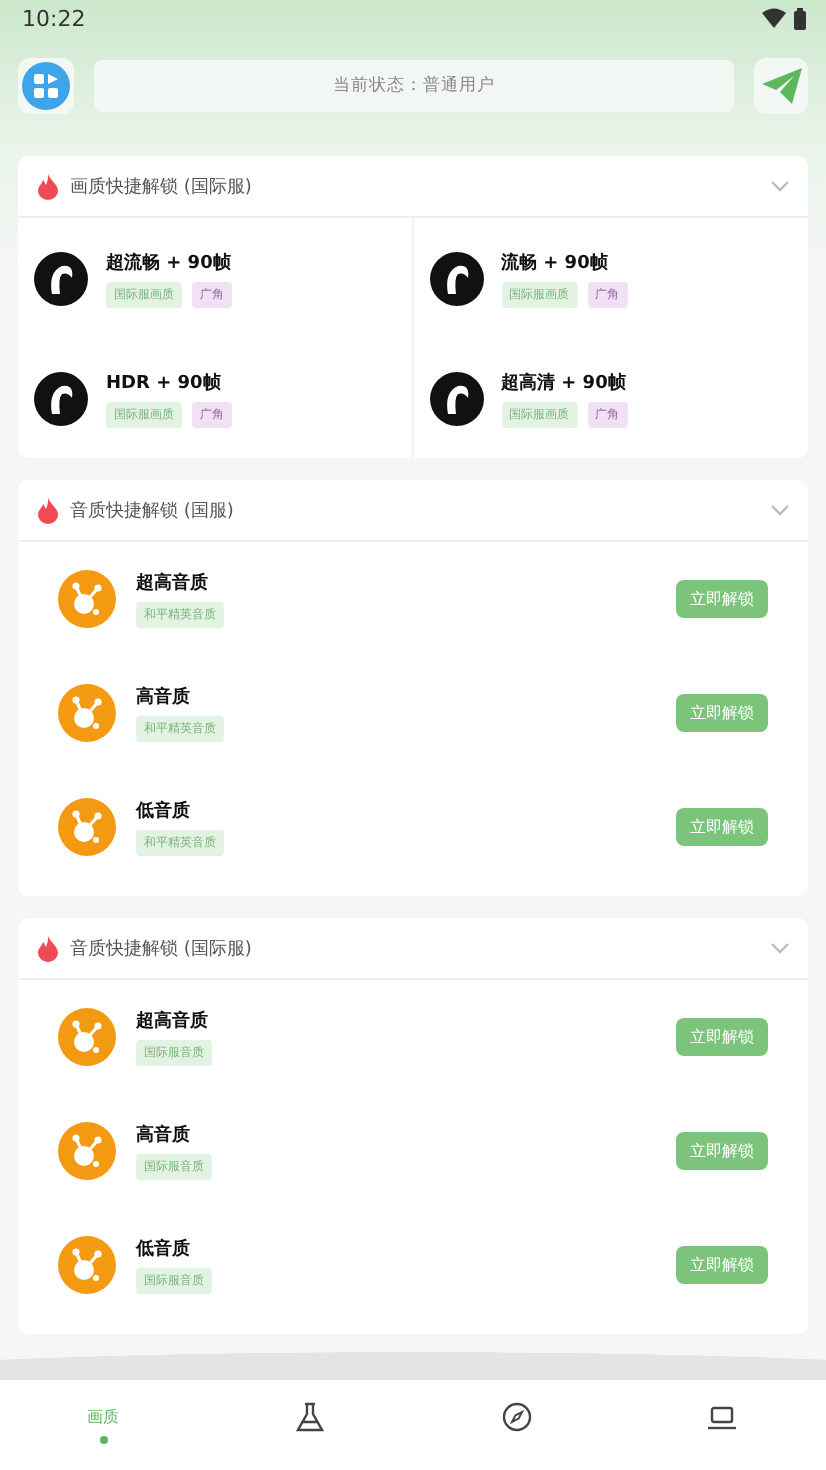 The width and height of the screenshot is (826, 1470). I want to click on send-button, so click(781, 86).